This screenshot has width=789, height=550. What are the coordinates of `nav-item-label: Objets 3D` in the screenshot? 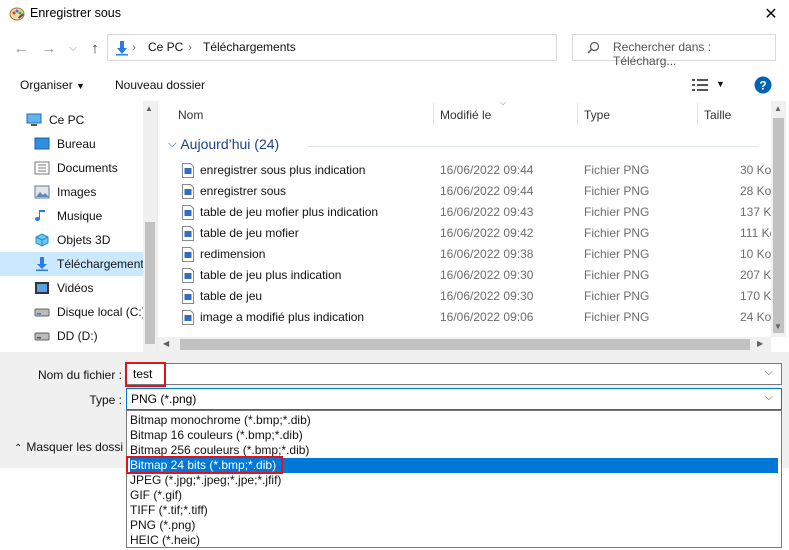 It's located at (84, 240).